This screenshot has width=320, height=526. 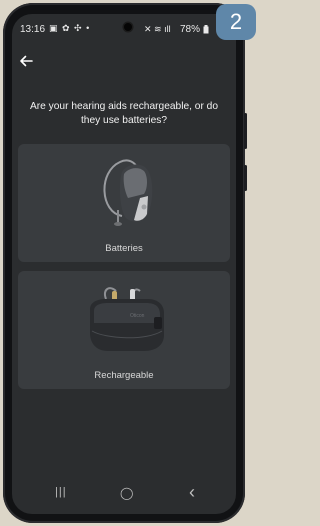 What do you see at coordinates (128, 192) in the screenshot?
I see `hearing-aid-icon` at bounding box center [128, 192].